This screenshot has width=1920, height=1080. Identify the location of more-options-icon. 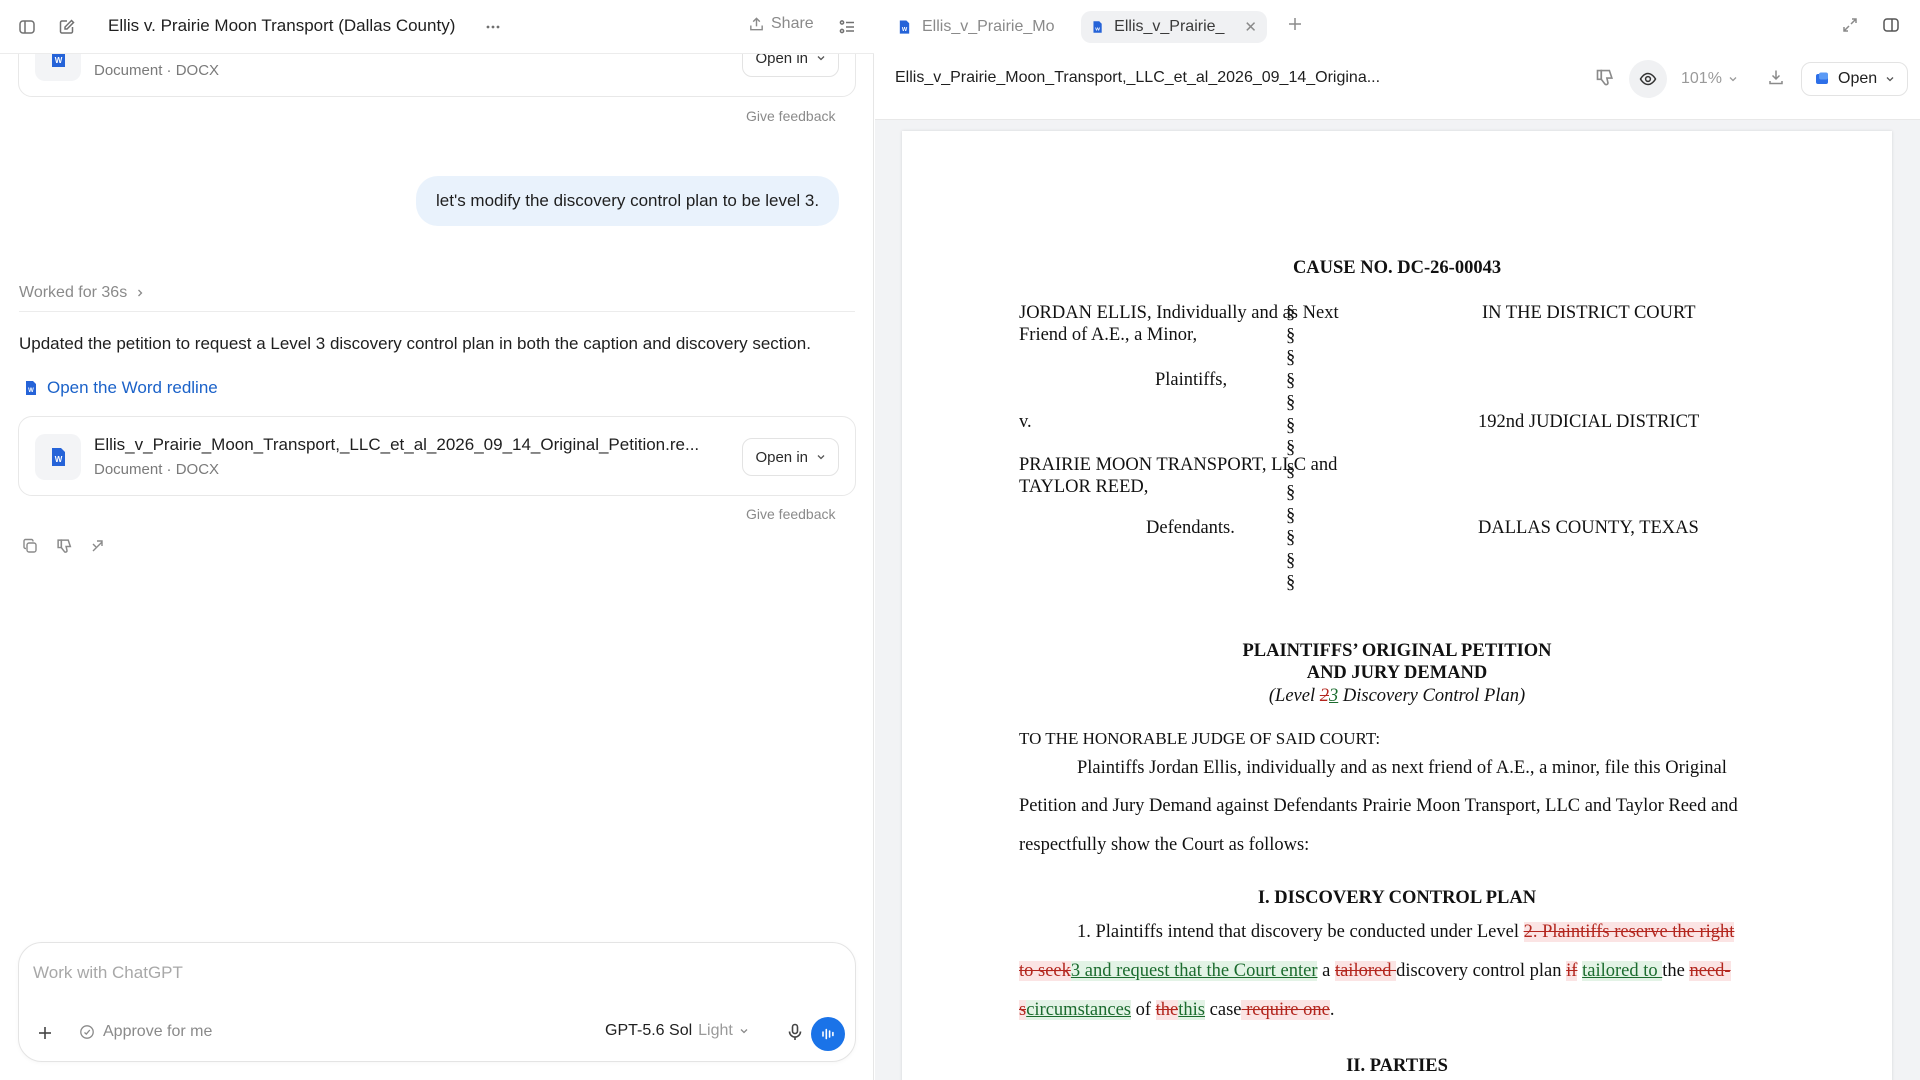
(493, 27).